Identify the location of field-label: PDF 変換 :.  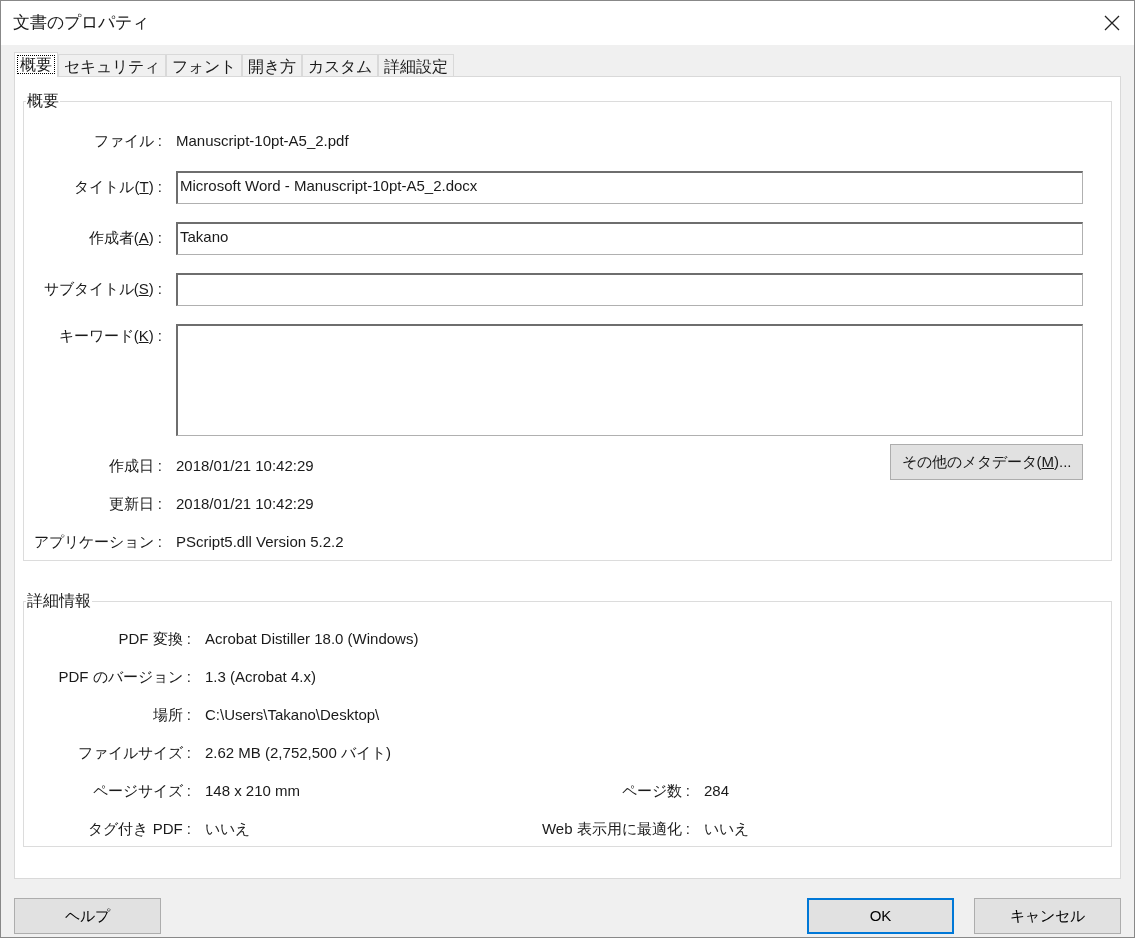
(154, 638).